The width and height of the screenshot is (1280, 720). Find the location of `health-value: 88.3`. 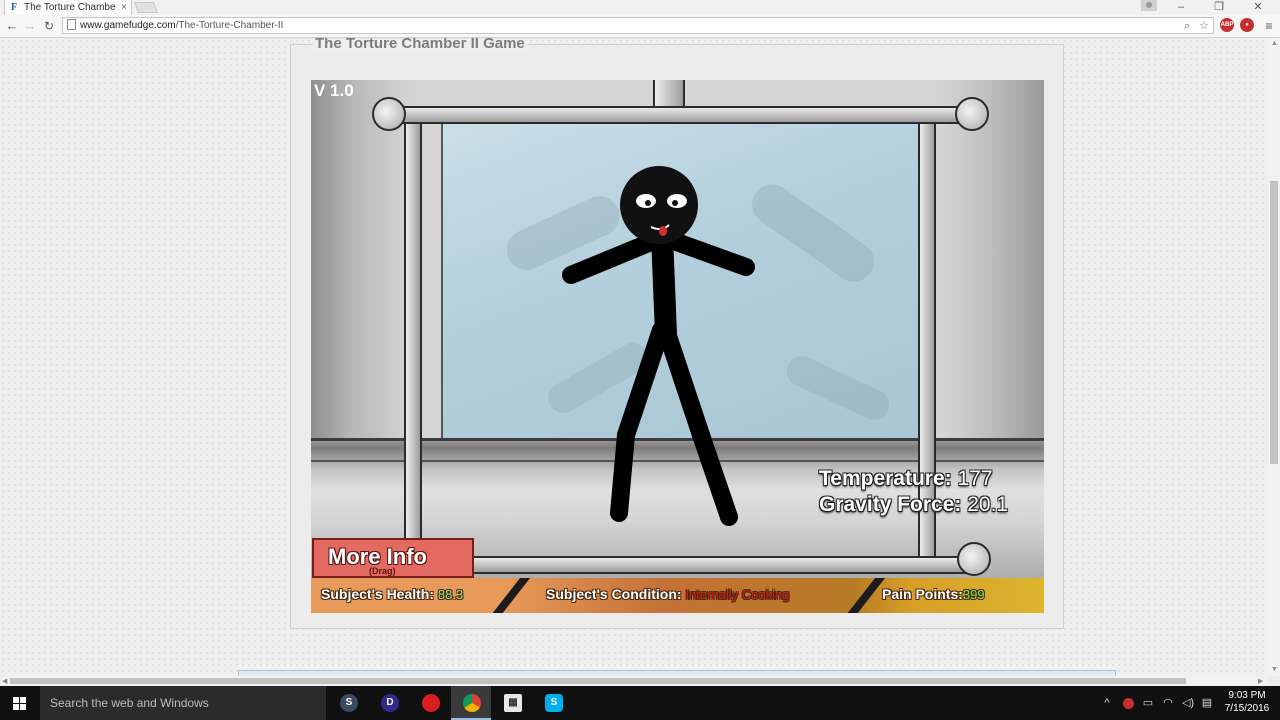

health-value: 88.3 is located at coordinates (450, 594).